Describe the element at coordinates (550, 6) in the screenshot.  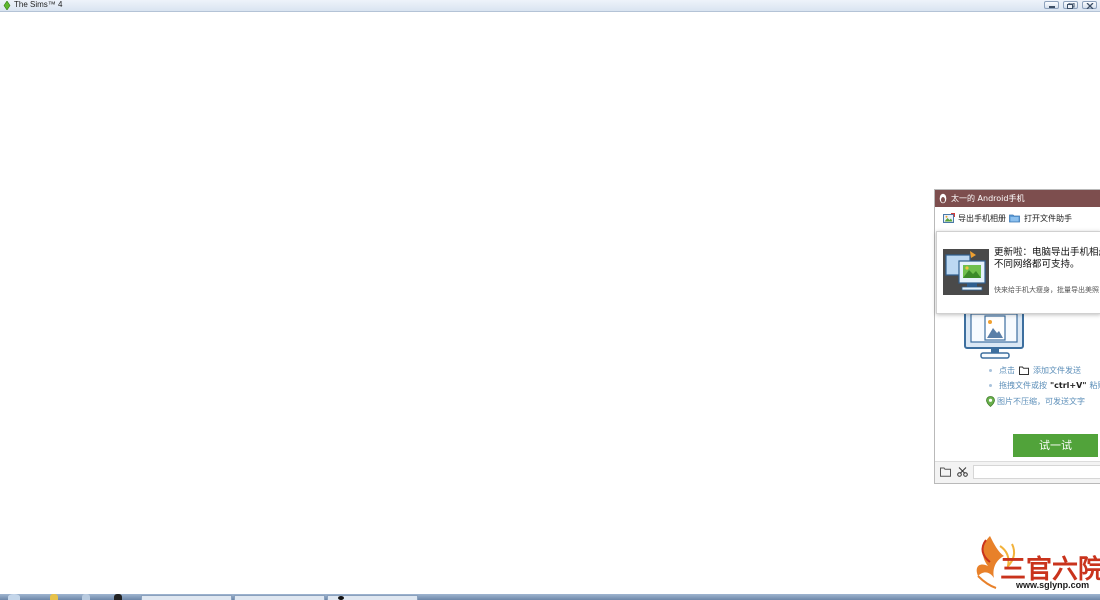
I see `window-titlebar: The Sims™ 4` at that location.